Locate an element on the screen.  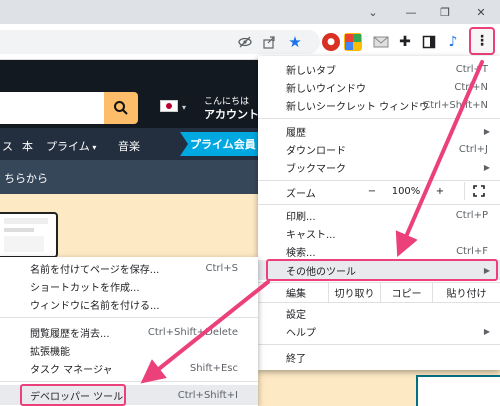
menu-downloads: ダウンロード Ctrl+J is located at coordinates (379, 149).